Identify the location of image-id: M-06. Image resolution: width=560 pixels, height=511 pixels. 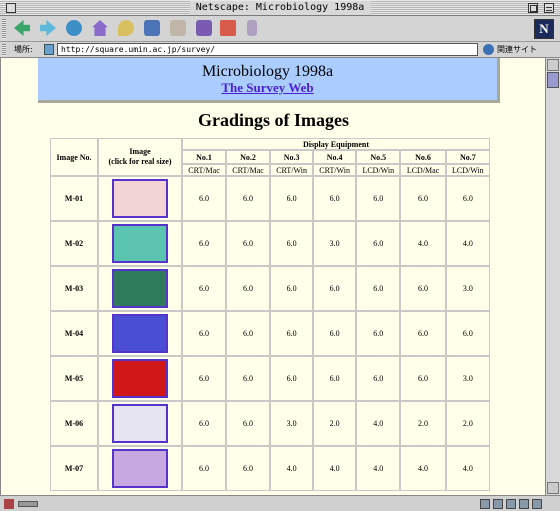
(74, 423).